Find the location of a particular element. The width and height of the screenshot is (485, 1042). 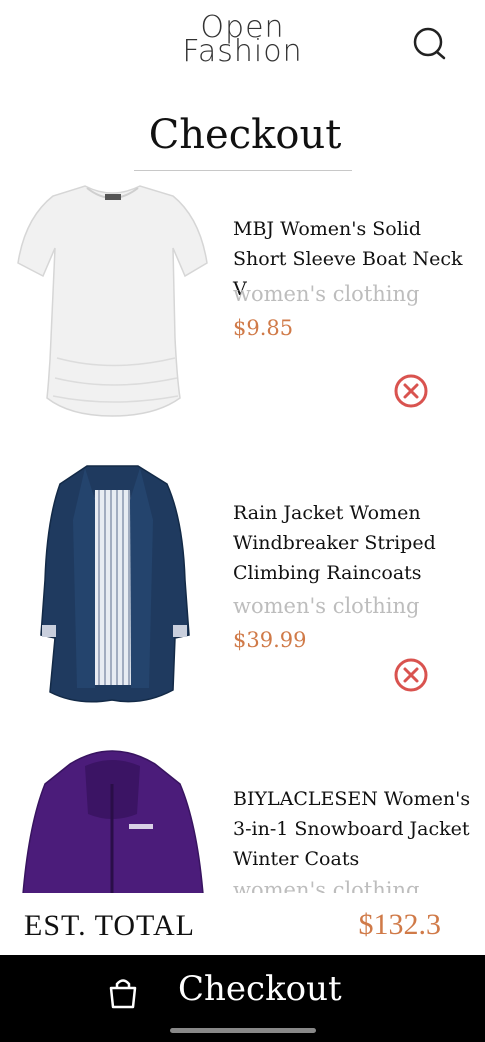

item-price: $9.85 is located at coordinates (263, 328).